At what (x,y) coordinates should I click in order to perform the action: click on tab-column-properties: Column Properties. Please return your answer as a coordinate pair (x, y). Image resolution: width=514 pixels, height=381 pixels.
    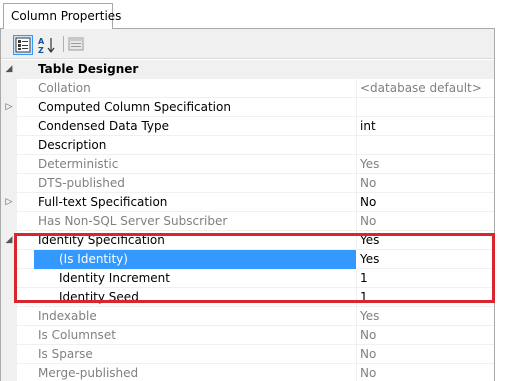
    Looking at the image, I should click on (62, 16).